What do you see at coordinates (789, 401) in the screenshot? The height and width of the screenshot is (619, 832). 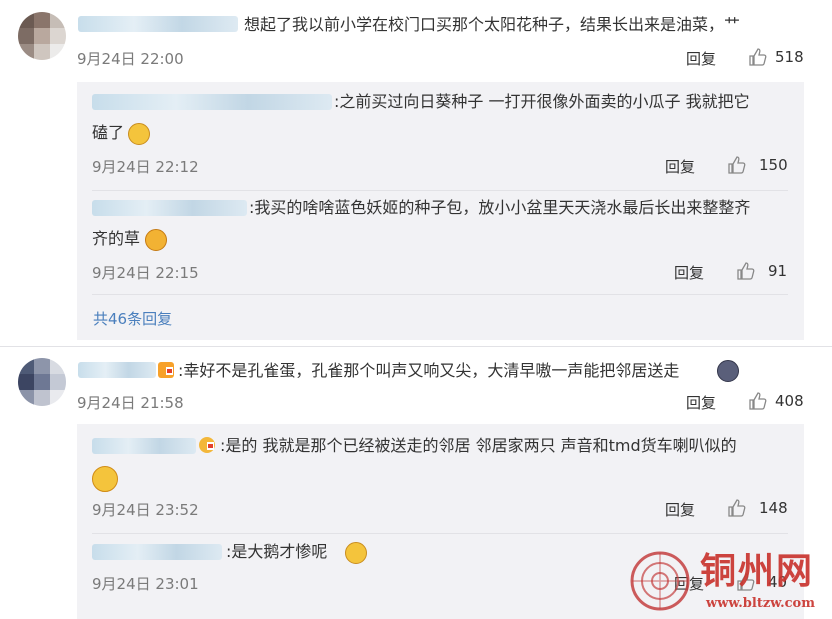 I see `like-count: 408` at bounding box center [789, 401].